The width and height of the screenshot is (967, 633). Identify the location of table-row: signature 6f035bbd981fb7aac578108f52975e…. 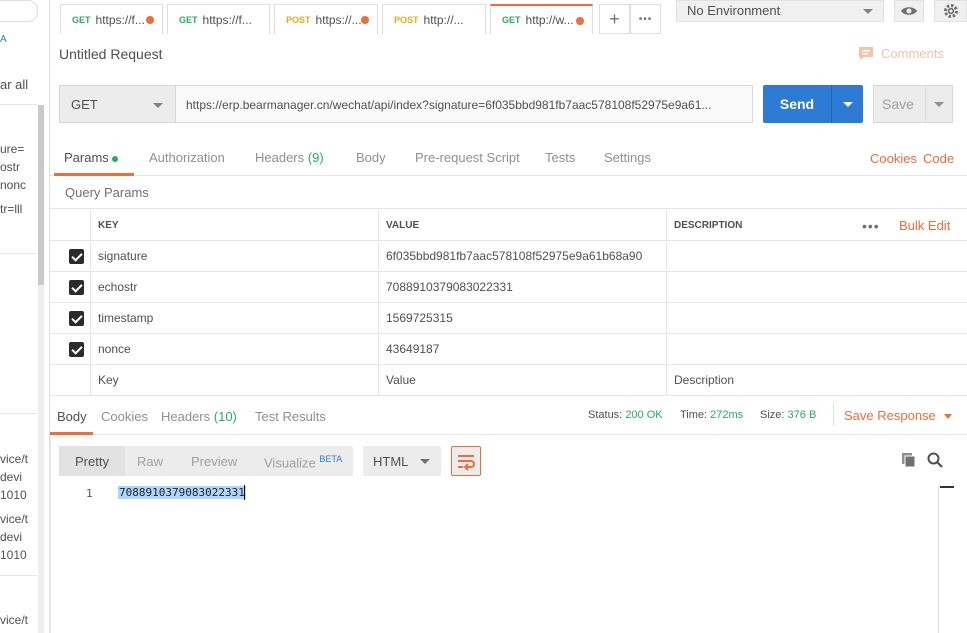
(508, 255).